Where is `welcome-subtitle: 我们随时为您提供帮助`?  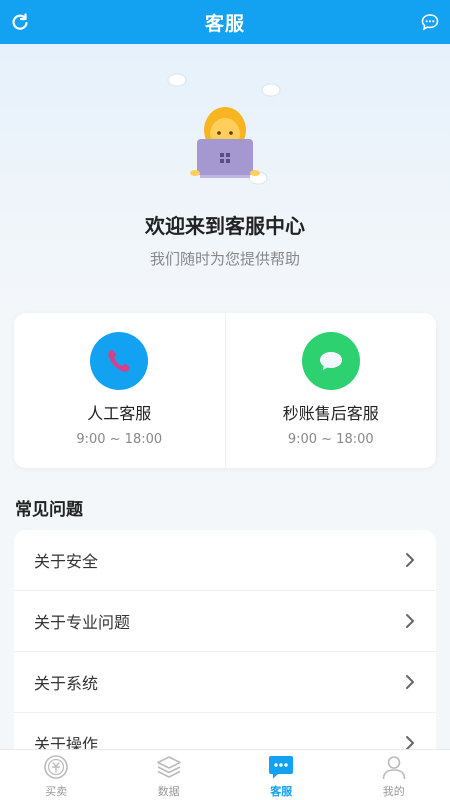 welcome-subtitle: 我们随时为您提供帮助 is located at coordinates (224, 259).